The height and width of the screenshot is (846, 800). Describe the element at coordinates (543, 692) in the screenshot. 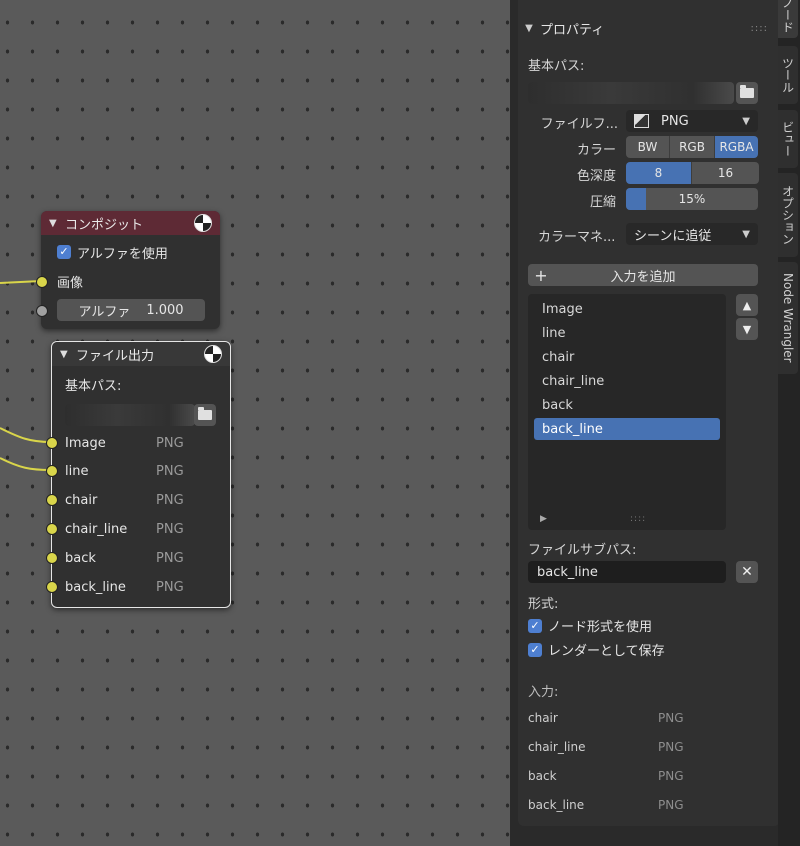

I see `inputs-label: 入力:` at that location.